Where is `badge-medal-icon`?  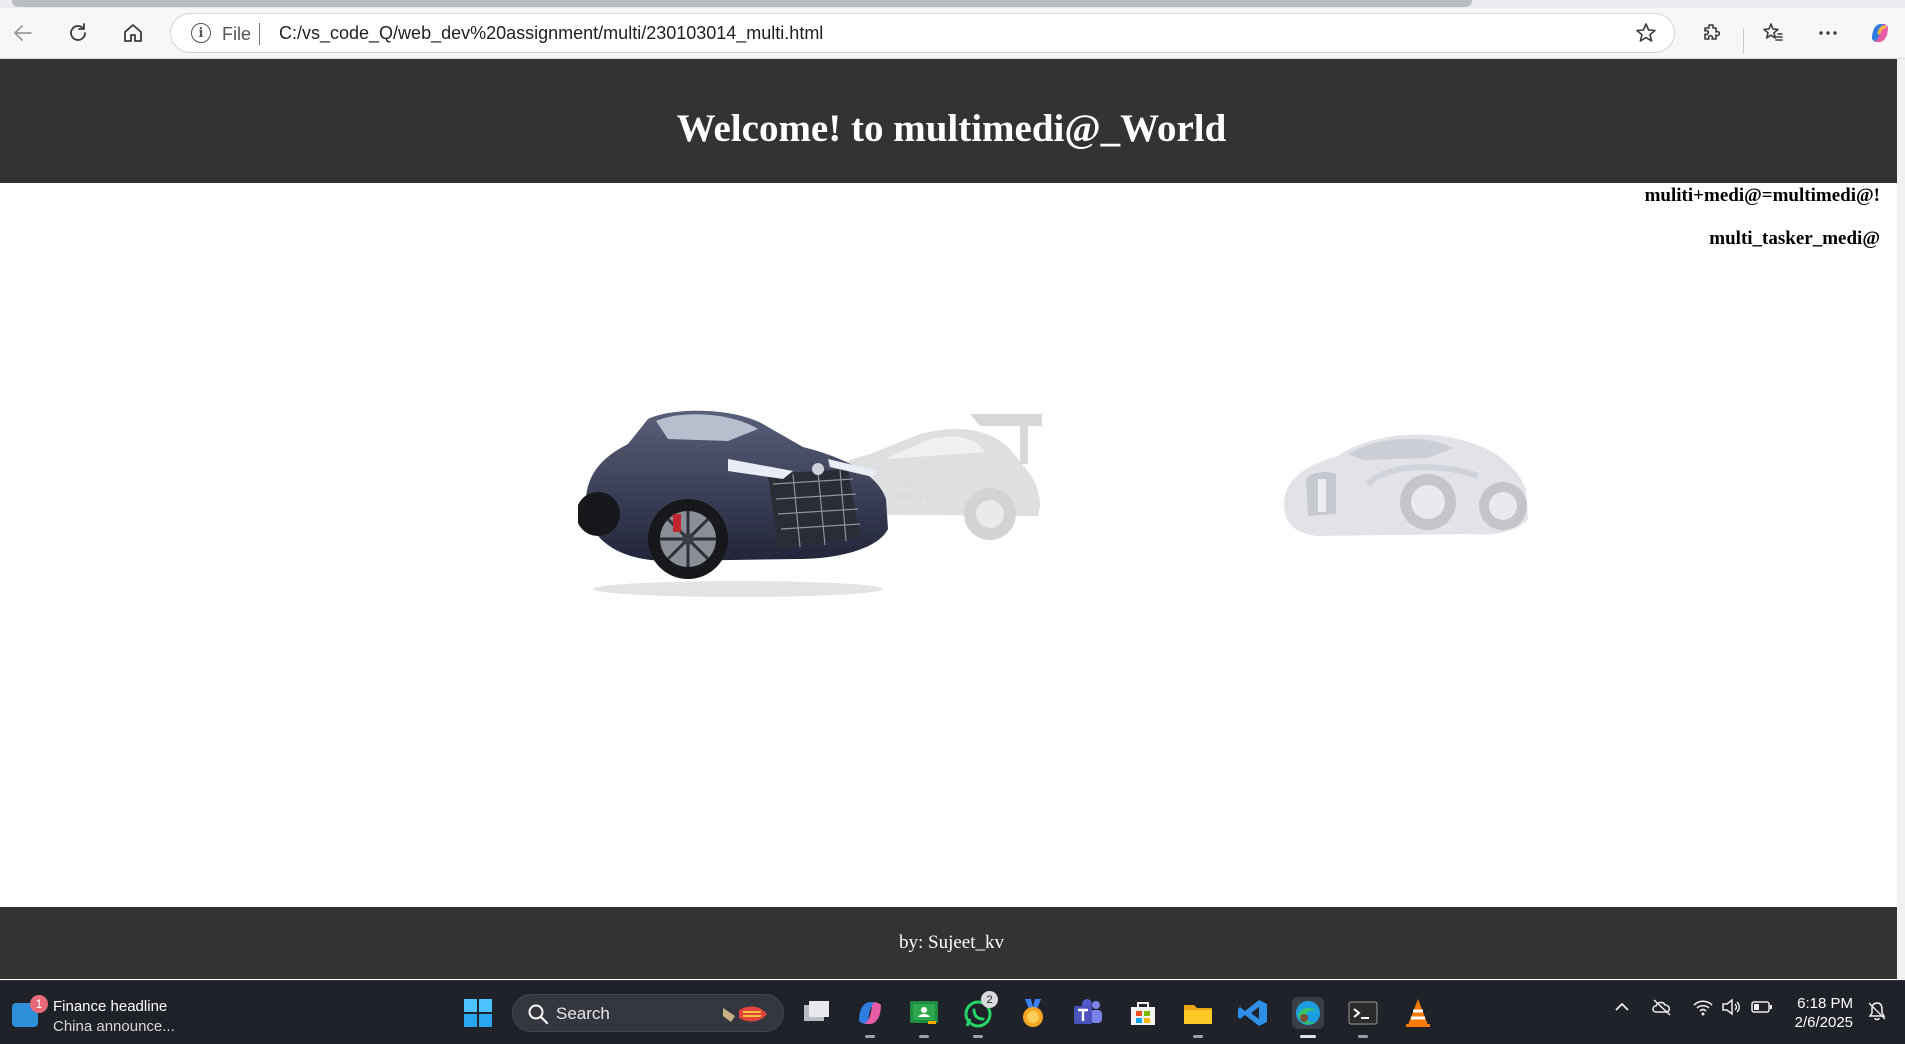
badge-medal-icon is located at coordinates (1033, 1013).